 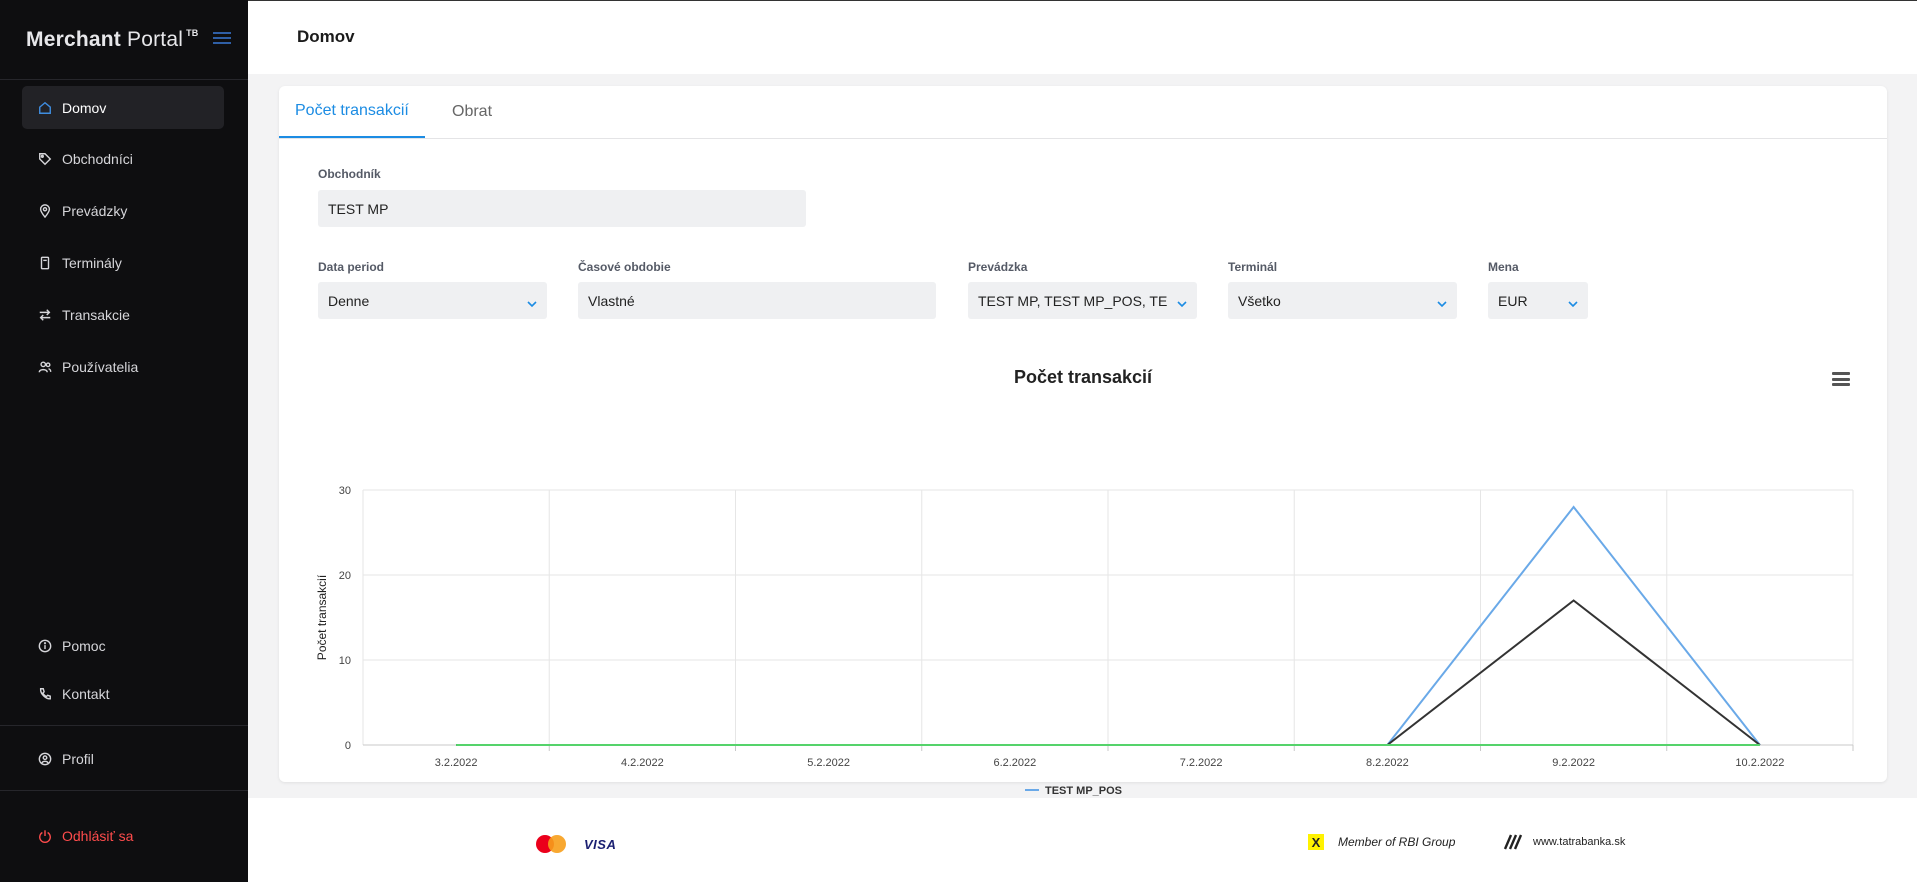 What do you see at coordinates (326, 36) in the screenshot?
I see `page-title: Domov` at bounding box center [326, 36].